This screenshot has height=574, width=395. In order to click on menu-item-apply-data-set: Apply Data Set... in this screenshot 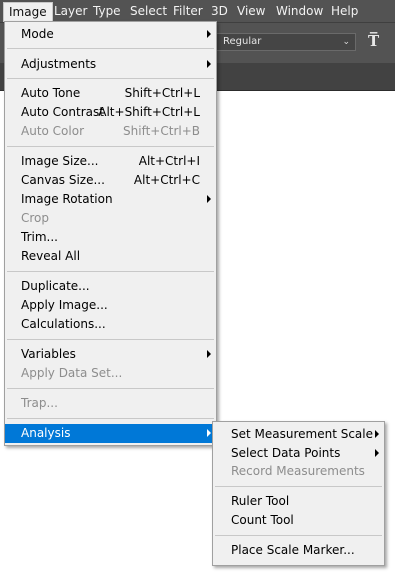, I will do `click(72, 373)`.